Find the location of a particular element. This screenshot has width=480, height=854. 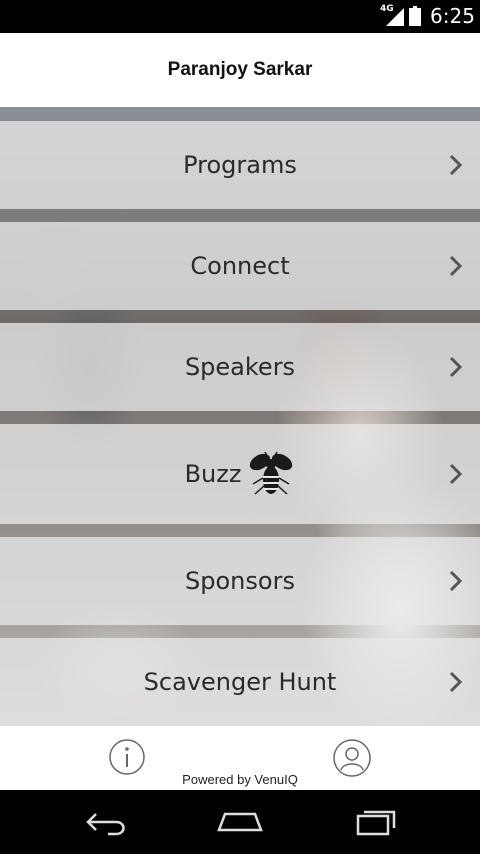

menu-item-programs: Programs is located at coordinates (240, 165).